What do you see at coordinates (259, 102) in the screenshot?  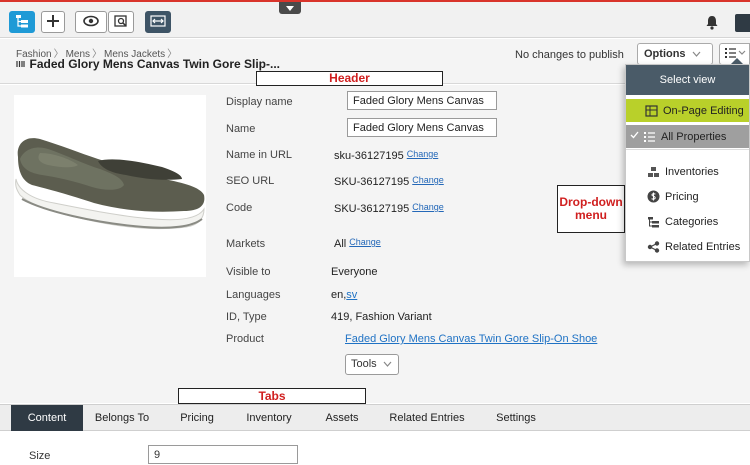 I see `display-name-label: Display name` at bounding box center [259, 102].